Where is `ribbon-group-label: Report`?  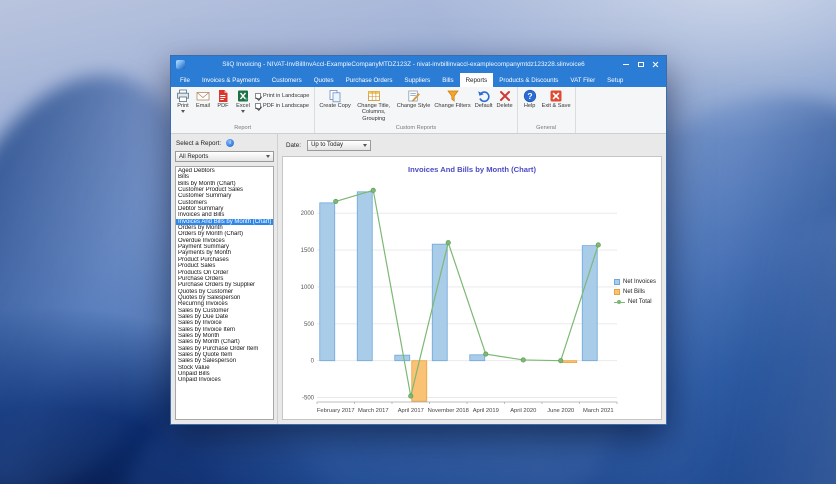 ribbon-group-label: Report is located at coordinates (243, 128).